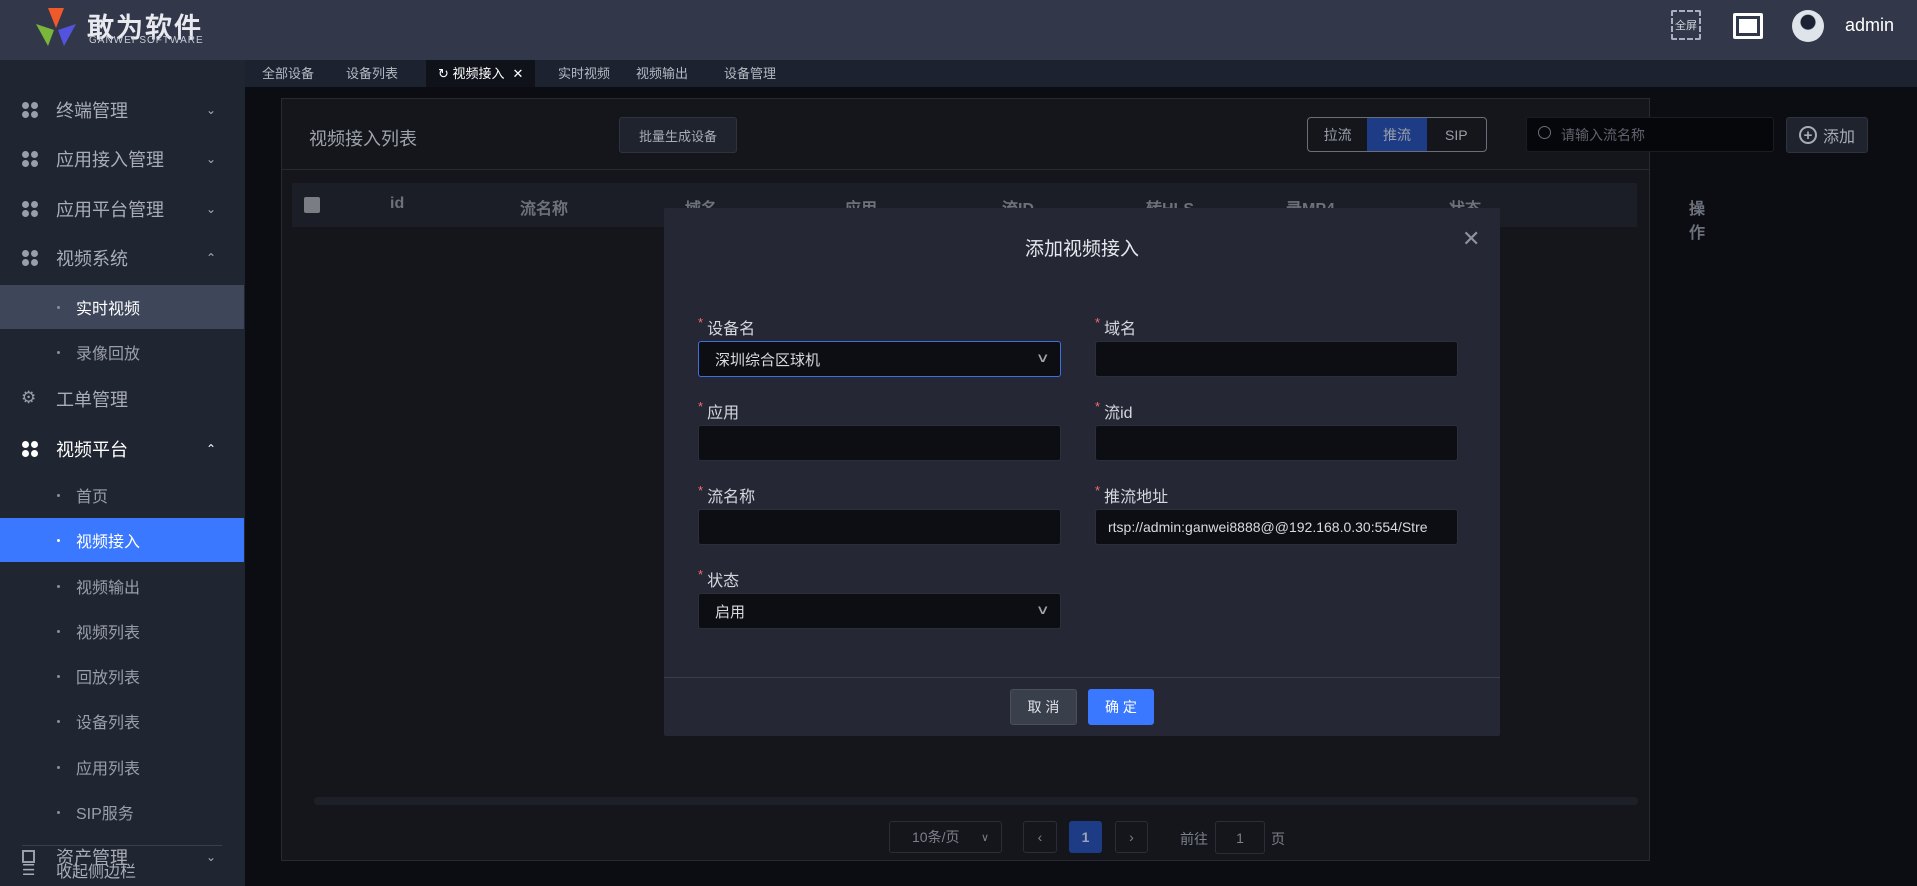 The width and height of the screenshot is (1917, 886). Describe the element at coordinates (1661, 134) in the screenshot. I see `search-input` at that location.